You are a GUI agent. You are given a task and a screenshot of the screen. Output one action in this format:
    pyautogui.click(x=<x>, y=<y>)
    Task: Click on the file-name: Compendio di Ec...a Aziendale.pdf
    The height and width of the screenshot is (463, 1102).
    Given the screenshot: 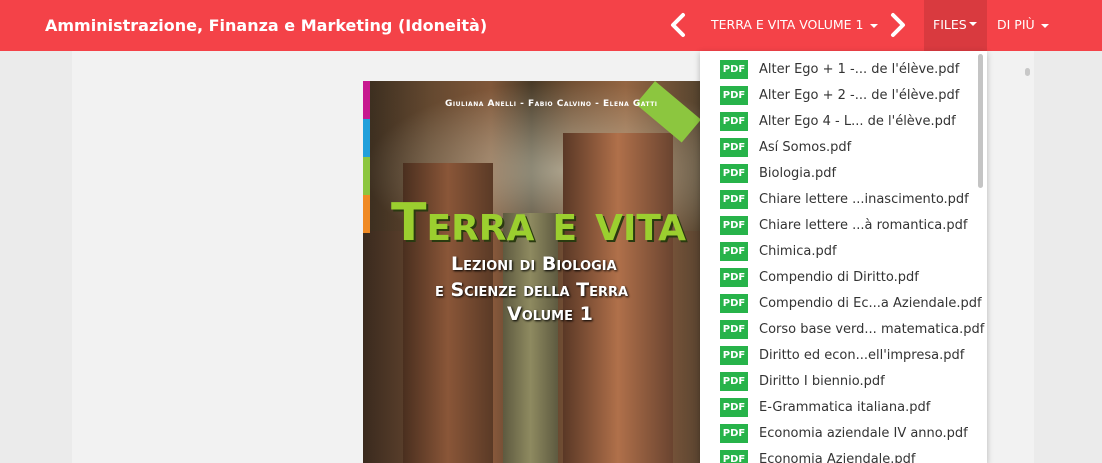 What is the action you would take?
    pyautogui.click(x=870, y=303)
    